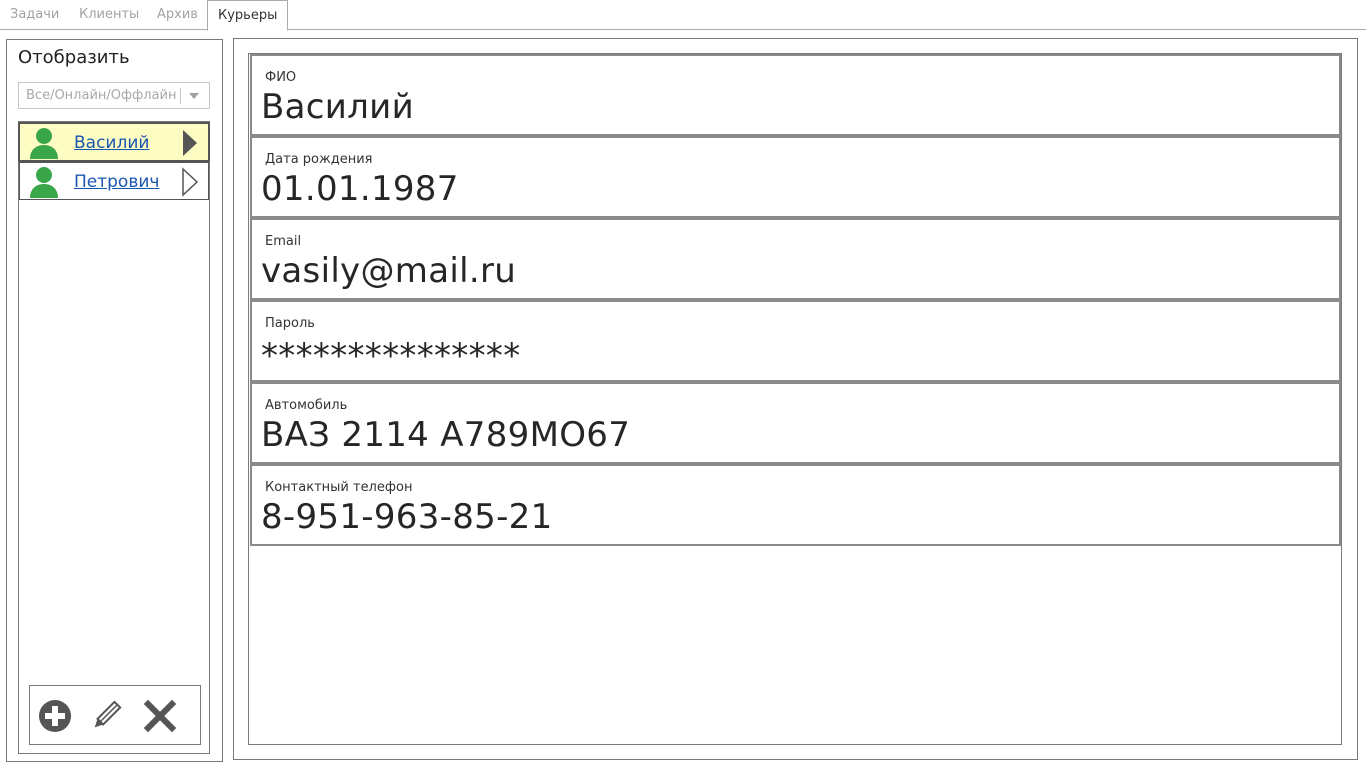 The image size is (1366, 768). What do you see at coordinates (101, 95) in the screenshot?
I see `filter-selected-value: Все/Онлайн/Оффлайн` at bounding box center [101, 95].